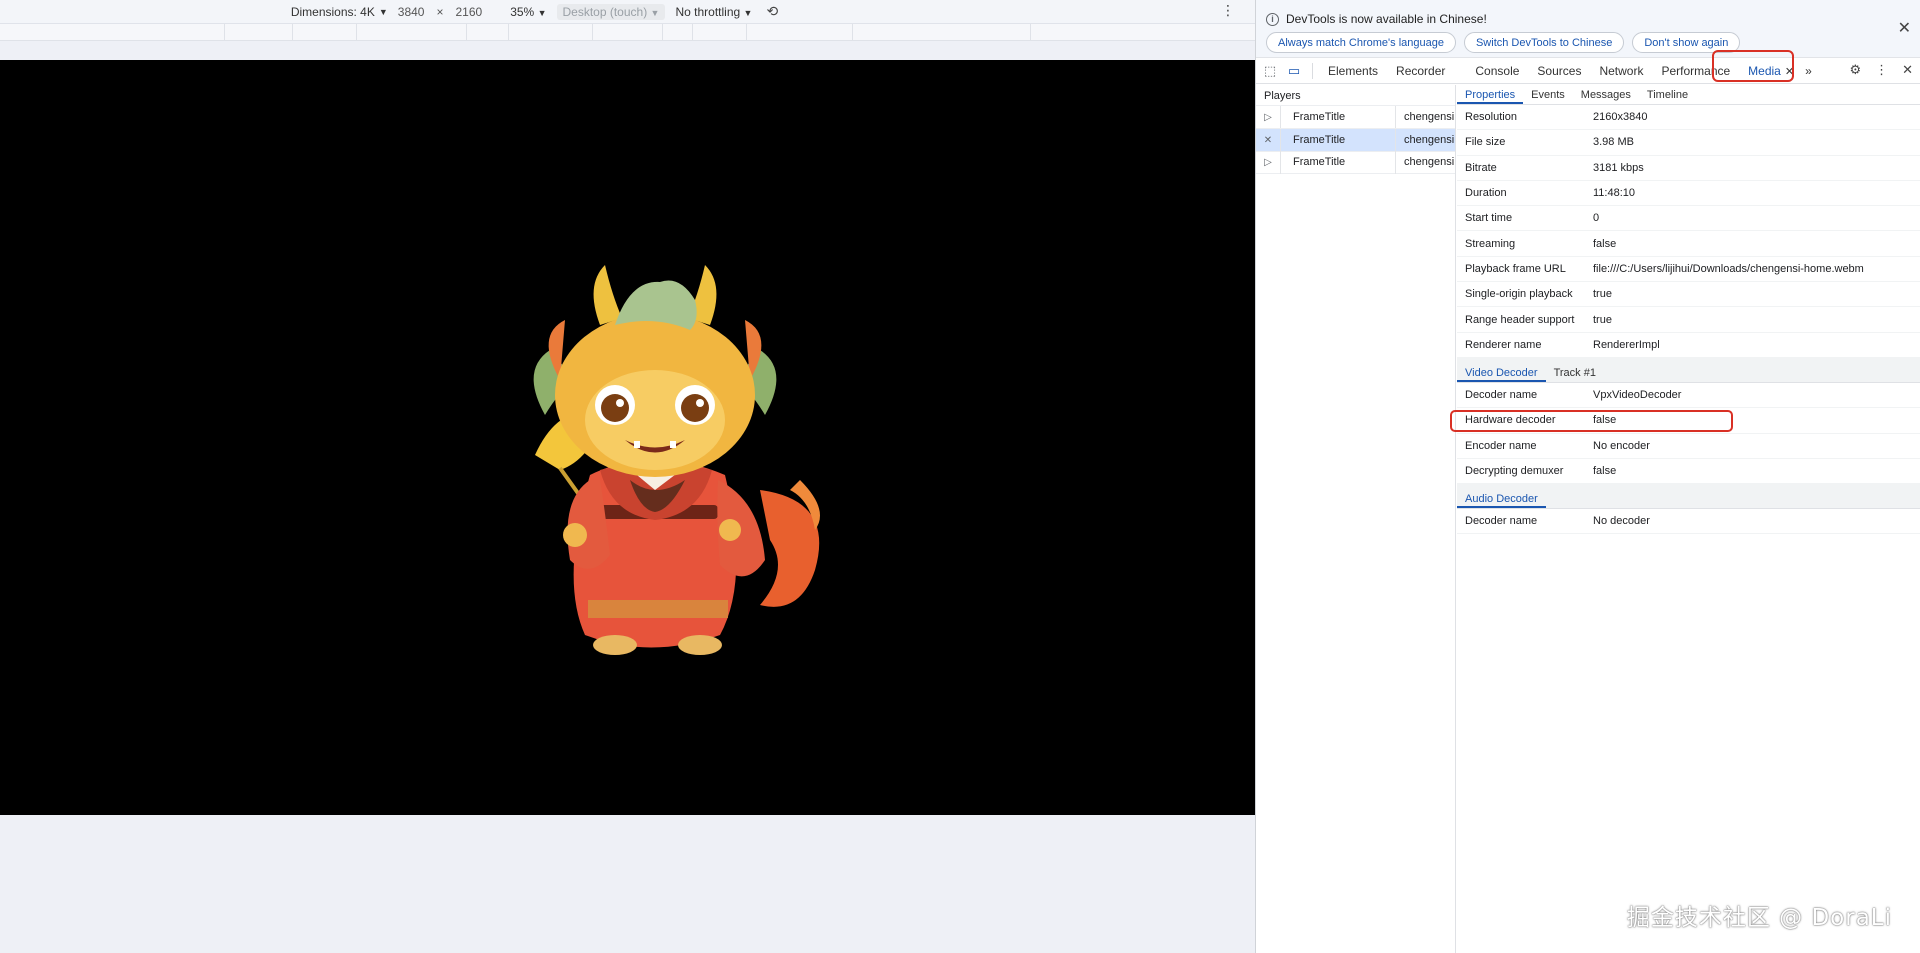  What do you see at coordinates (333, 12) in the screenshot?
I see `dimensions-dropdown: Dimensions: 4K` at bounding box center [333, 12].